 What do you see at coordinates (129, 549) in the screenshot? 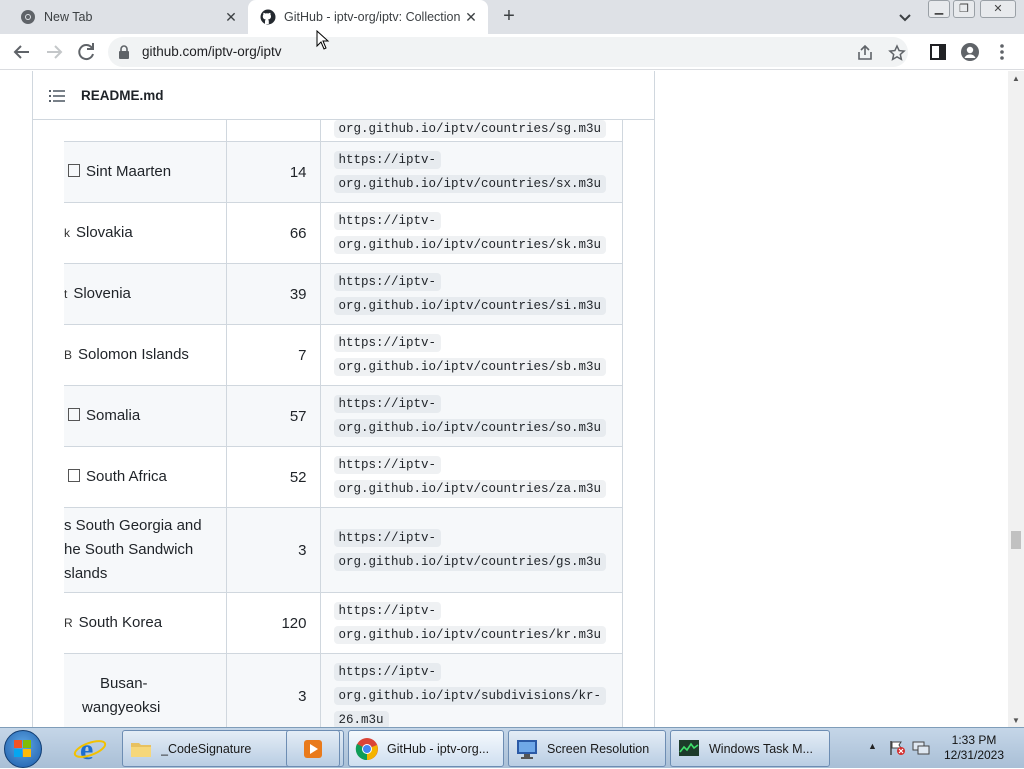
I see `country-name: he South Sandwich` at bounding box center [129, 549].